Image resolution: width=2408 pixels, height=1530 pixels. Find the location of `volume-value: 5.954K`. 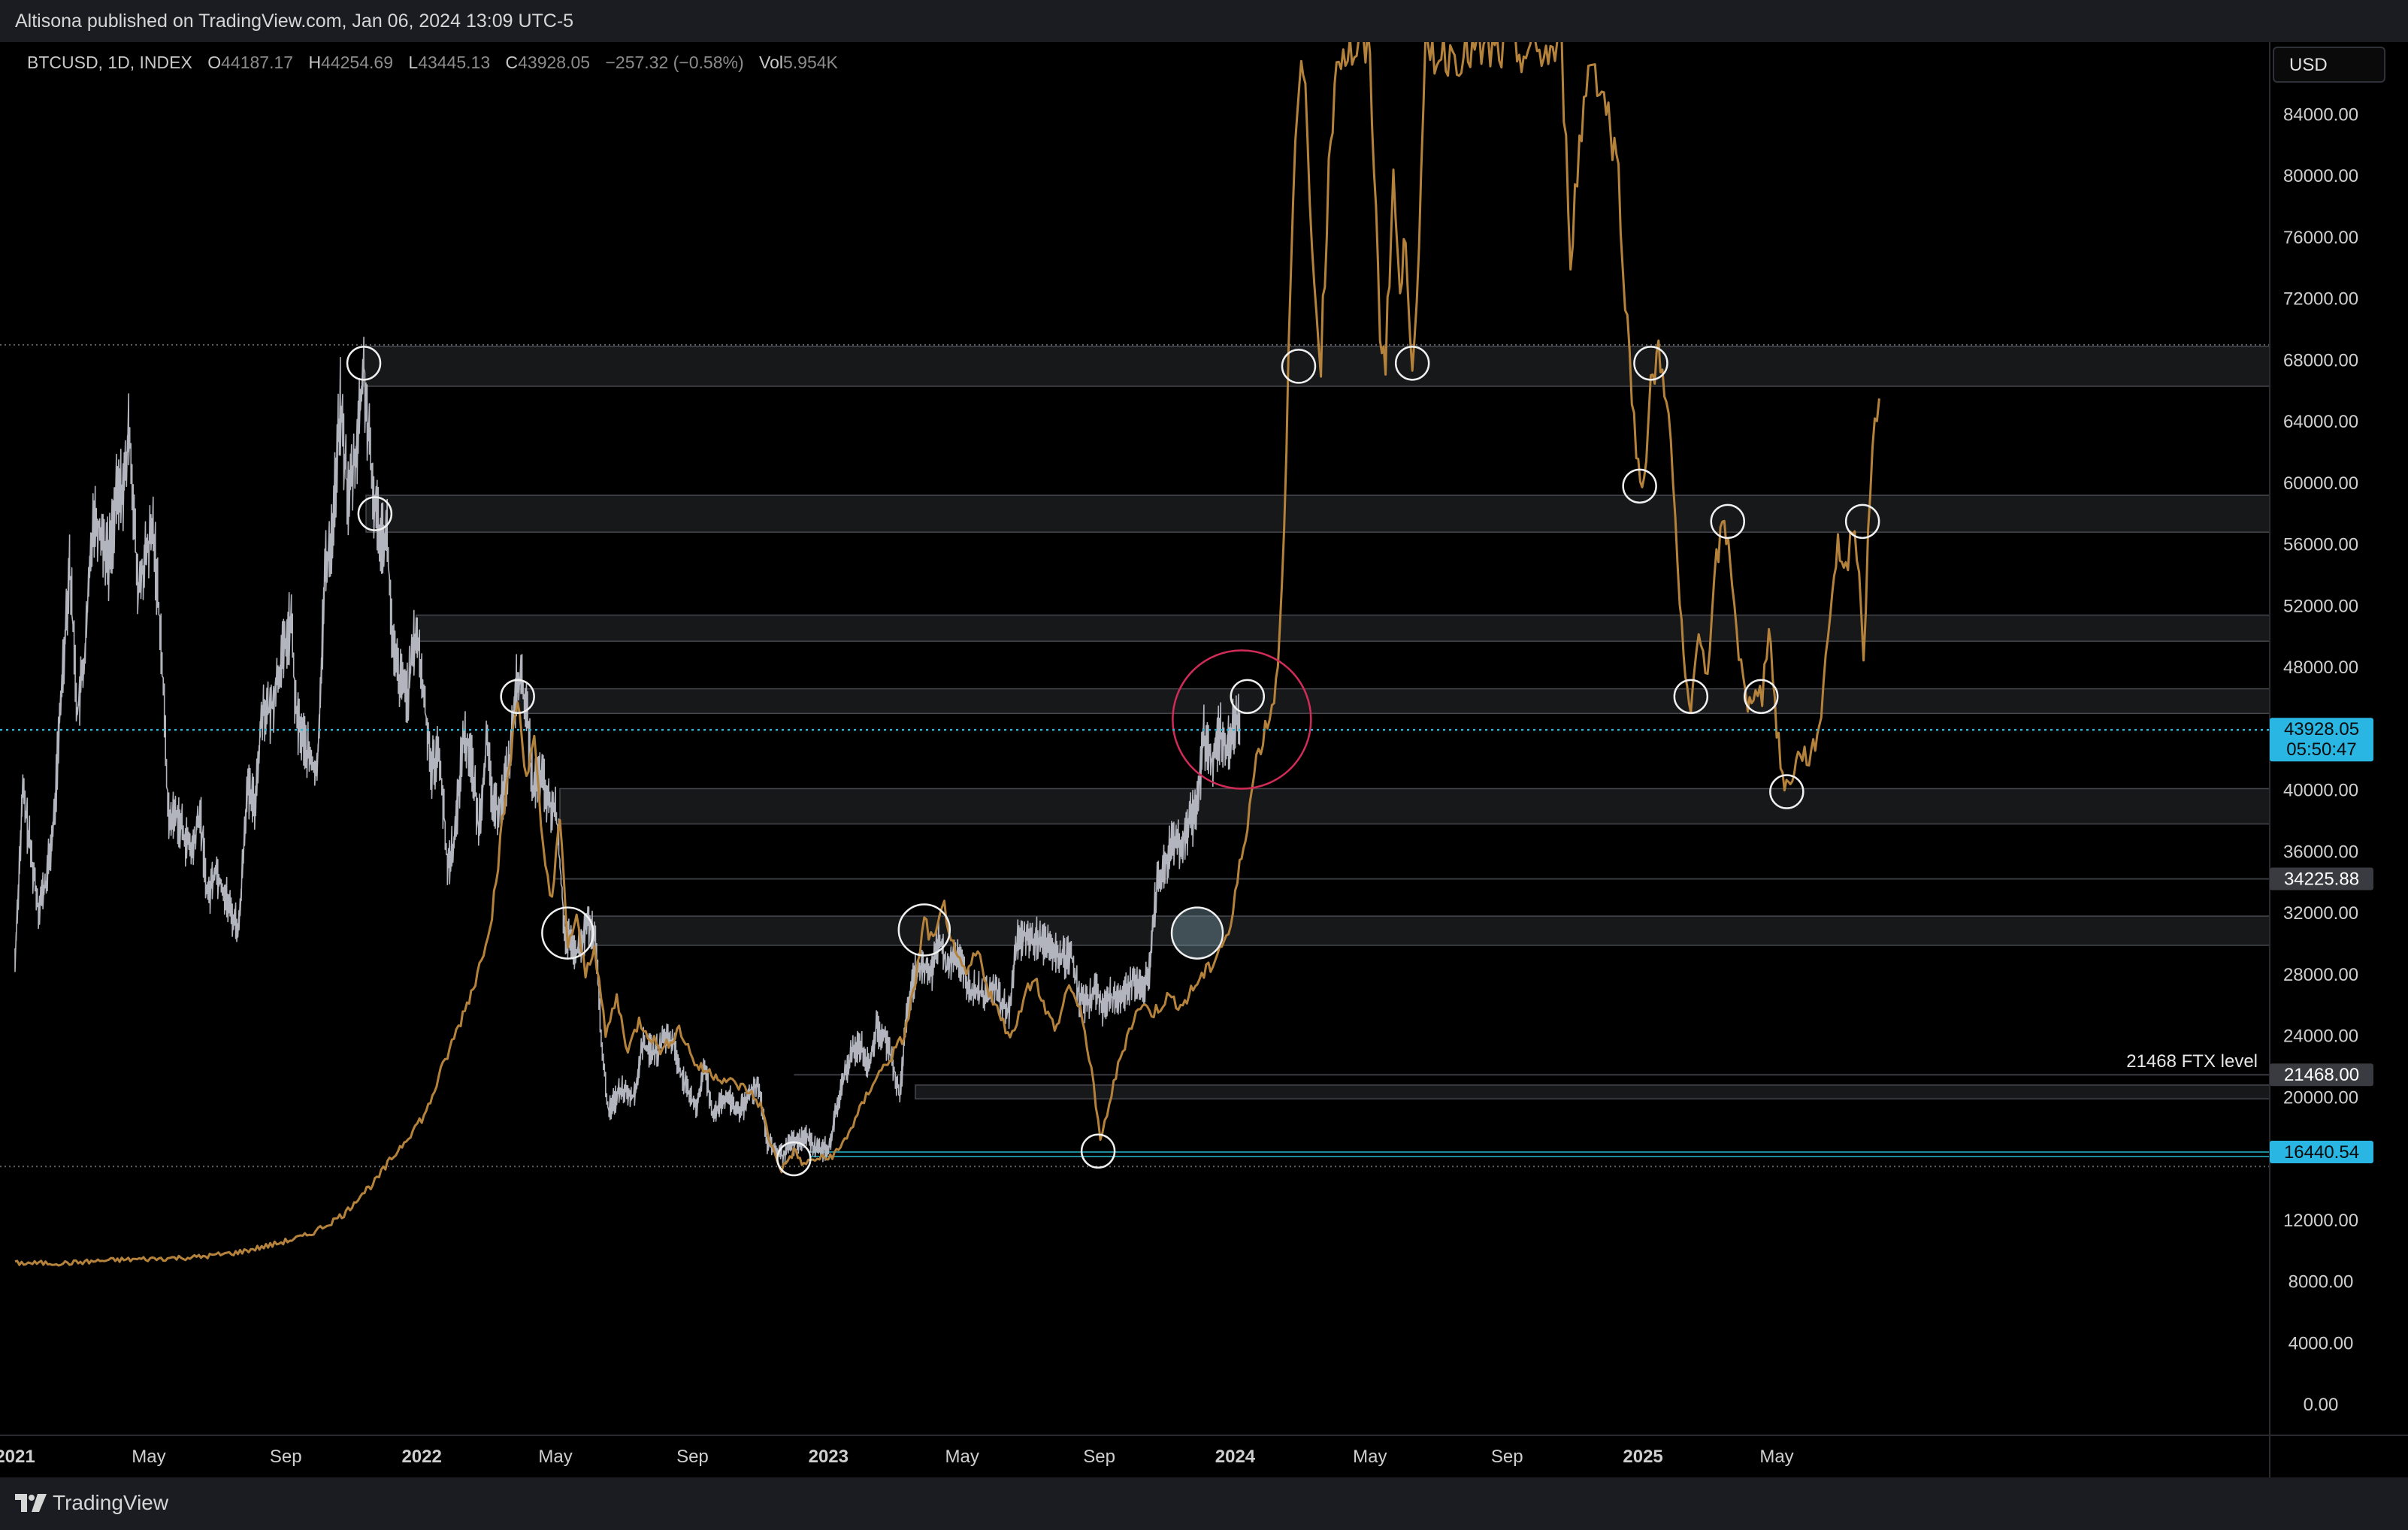

volume-value: 5.954K is located at coordinates (810, 62).